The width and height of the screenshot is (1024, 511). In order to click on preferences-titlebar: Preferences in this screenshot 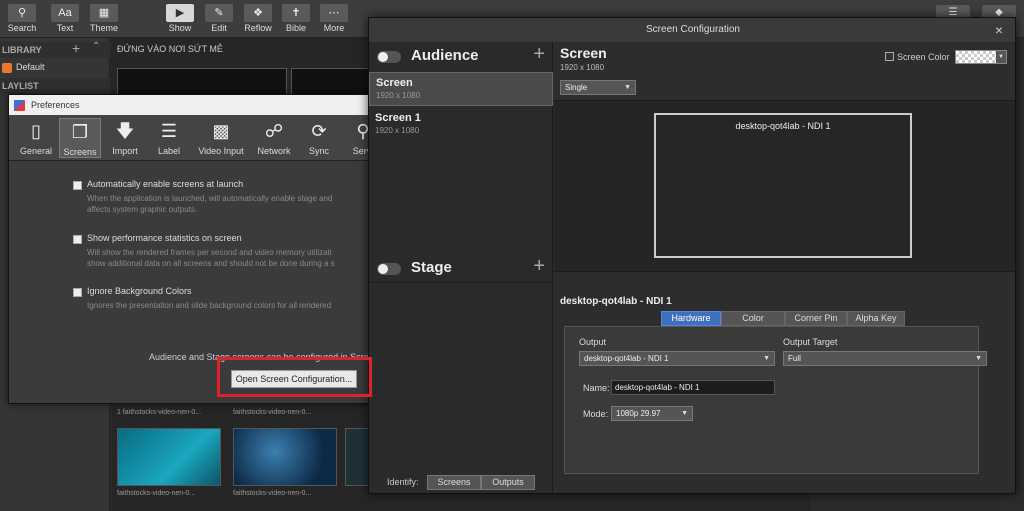, I will do `click(190, 105)`.